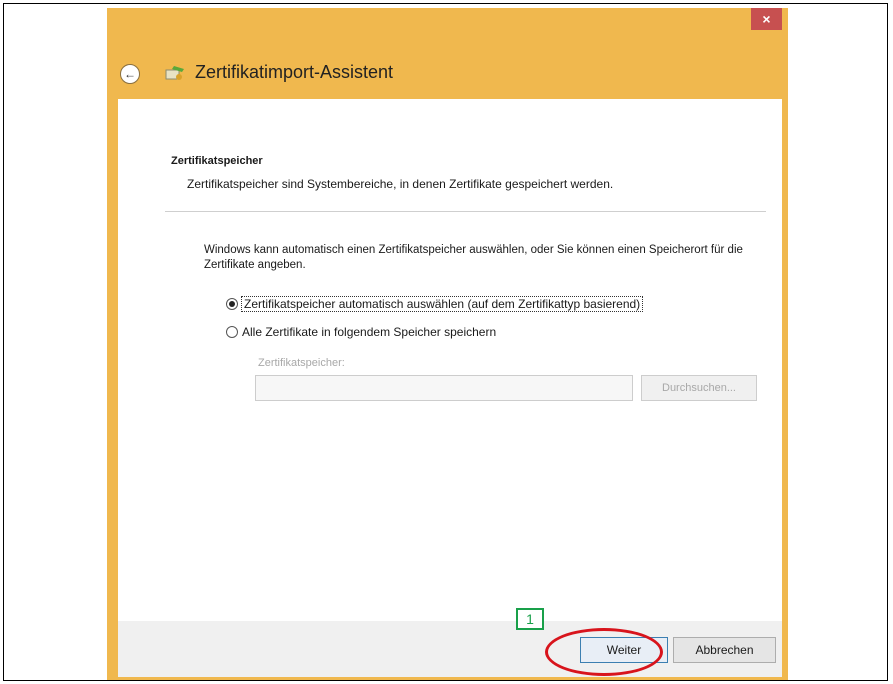 The image size is (893, 684). What do you see at coordinates (301, 363) in the screenshot?
I see `store-field-label: Zertifikatspeicher:` at bounding box center [301, 363].